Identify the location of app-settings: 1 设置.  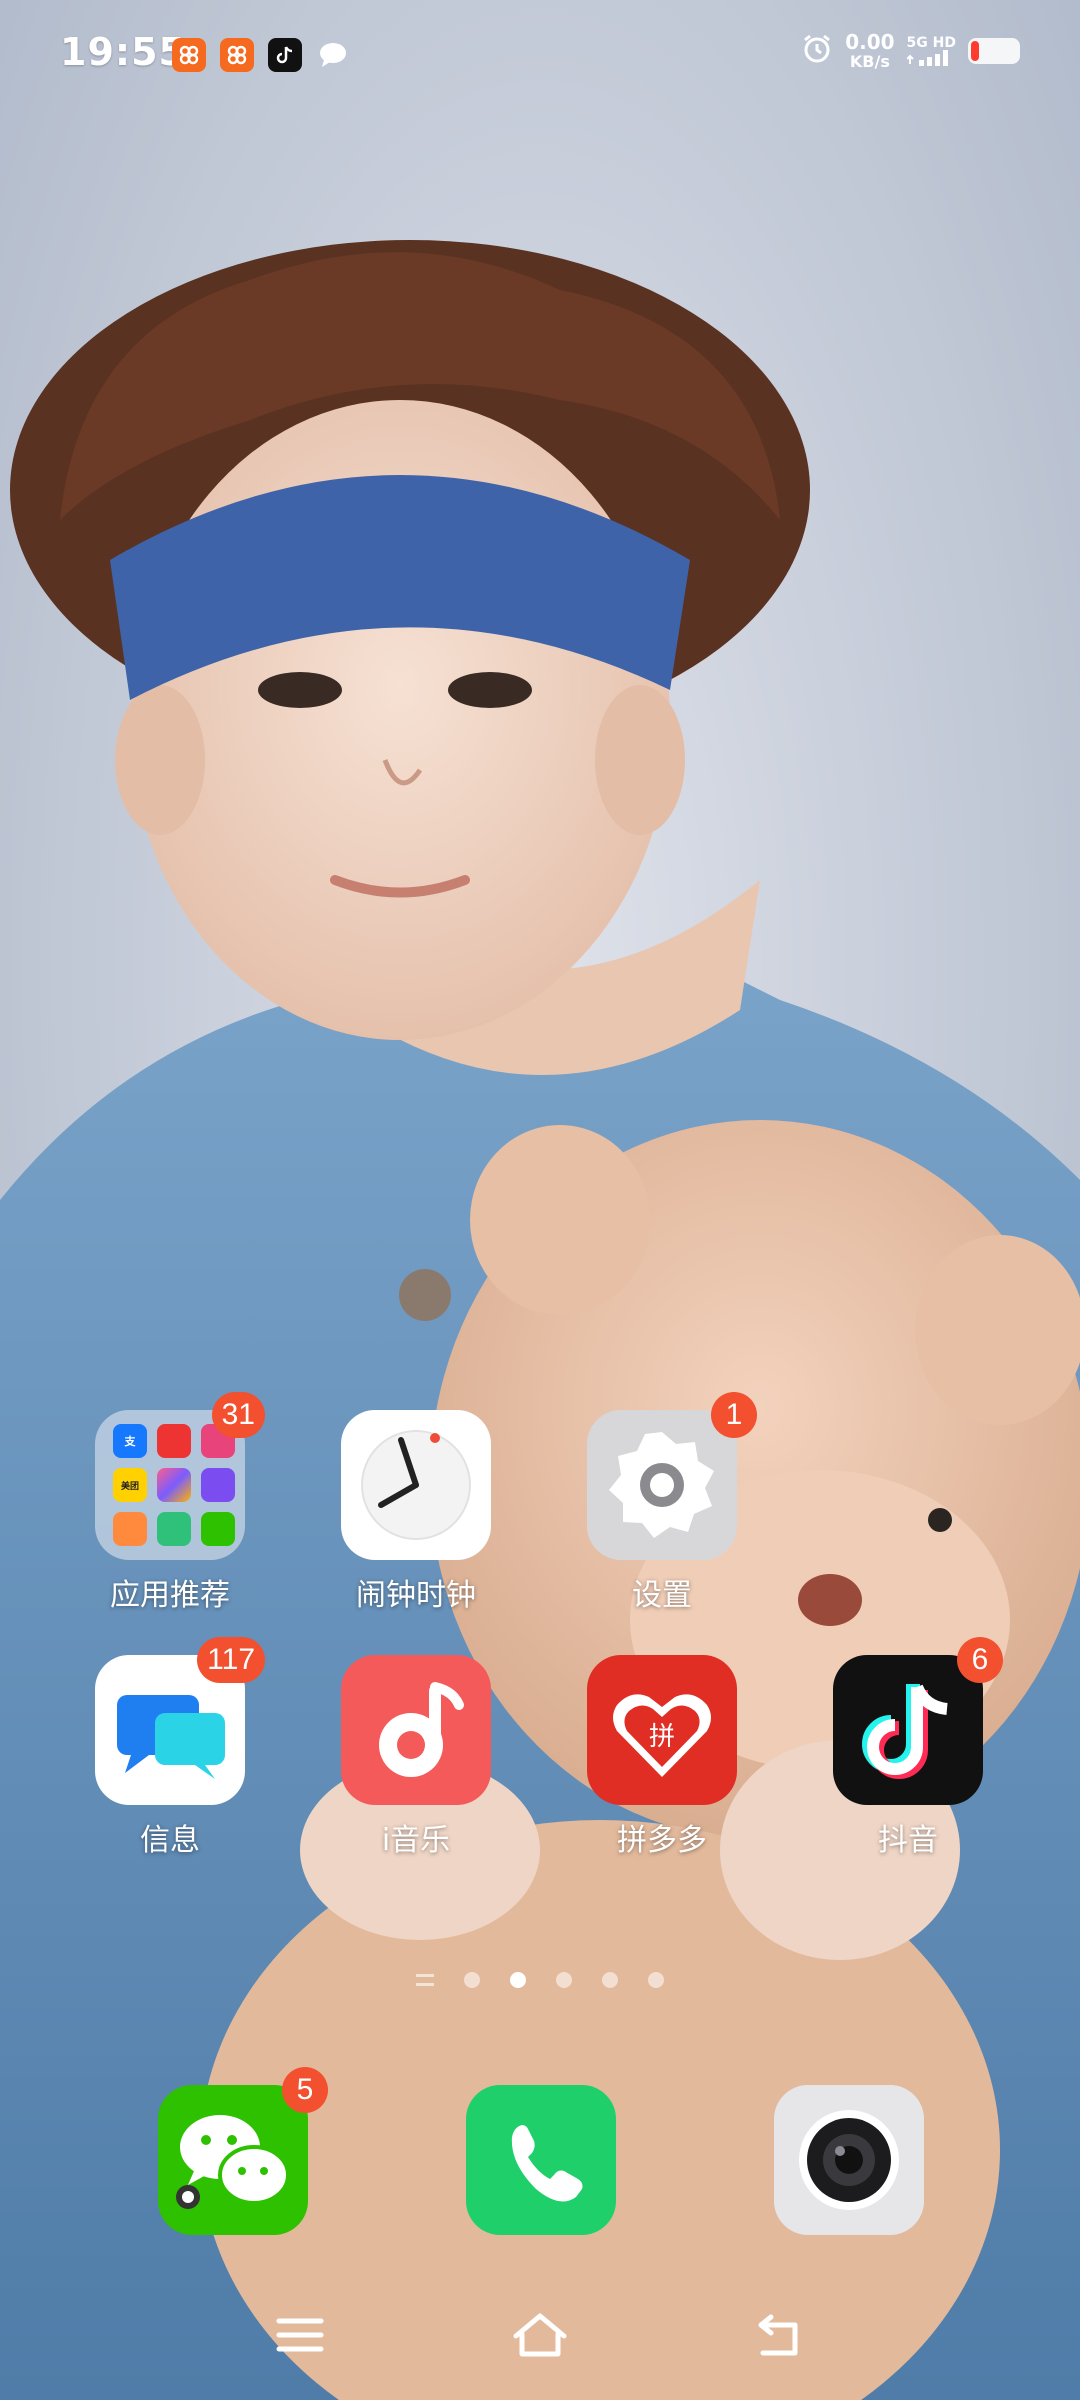
(667, 1503).